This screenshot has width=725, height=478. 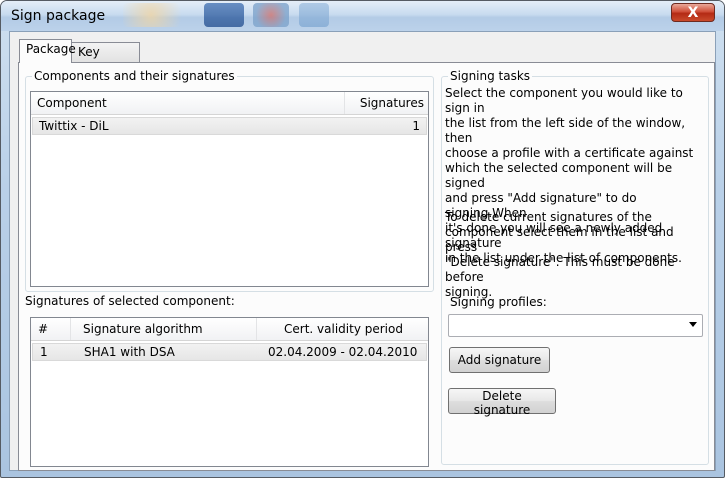 I want to click on title-bar: Sign package X, so click(x=362, y=16).